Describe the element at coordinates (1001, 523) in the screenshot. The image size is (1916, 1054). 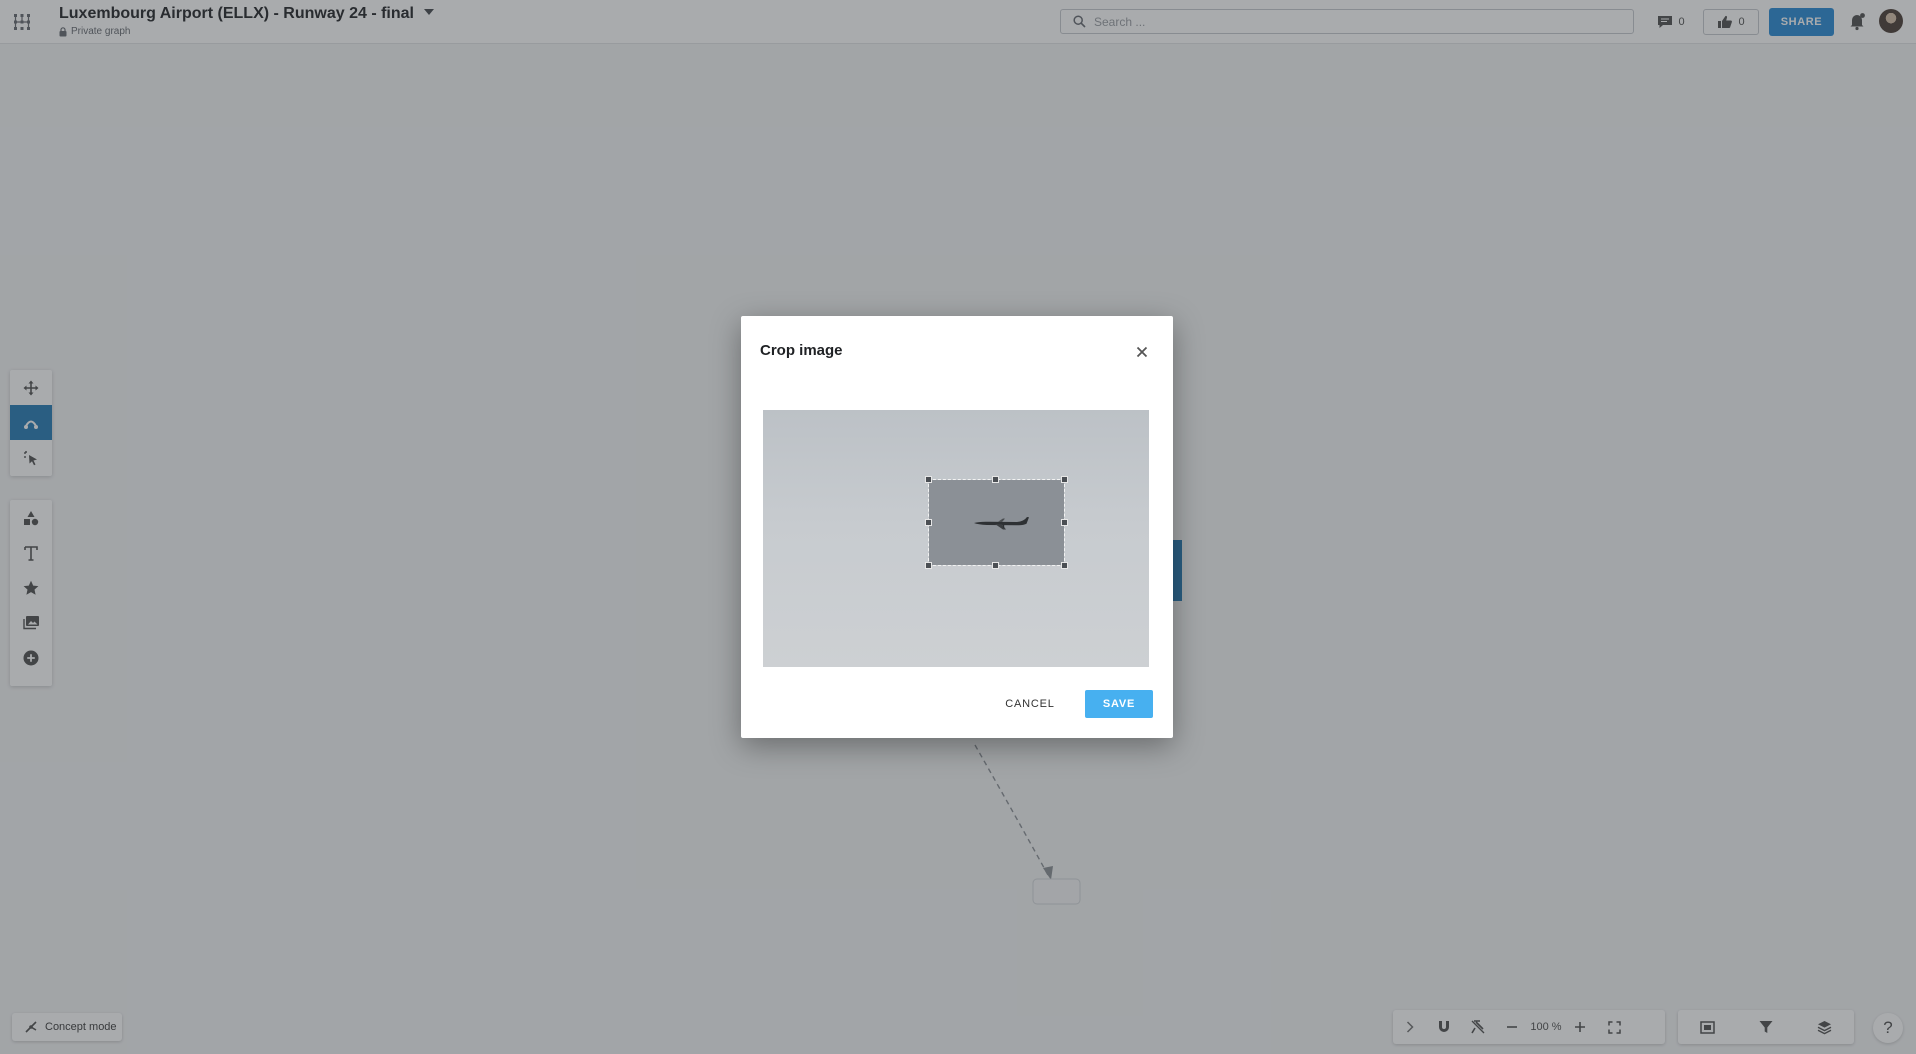
I see `airplane-image` at that location.